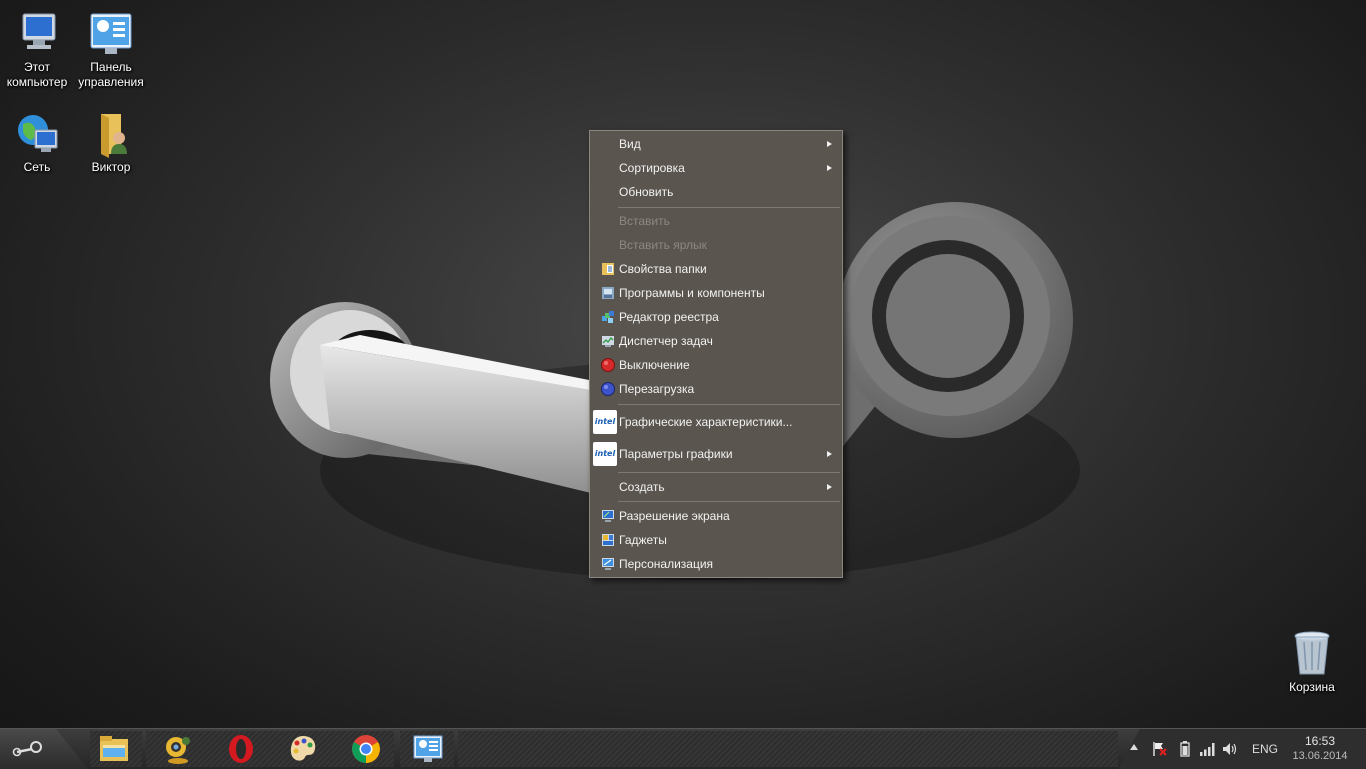 The width and height of the screenshot is (1366, 769). What do you see at coordinates (44, 749) in the screenshot?
I see `start-button` at bounding box center [44, 749].